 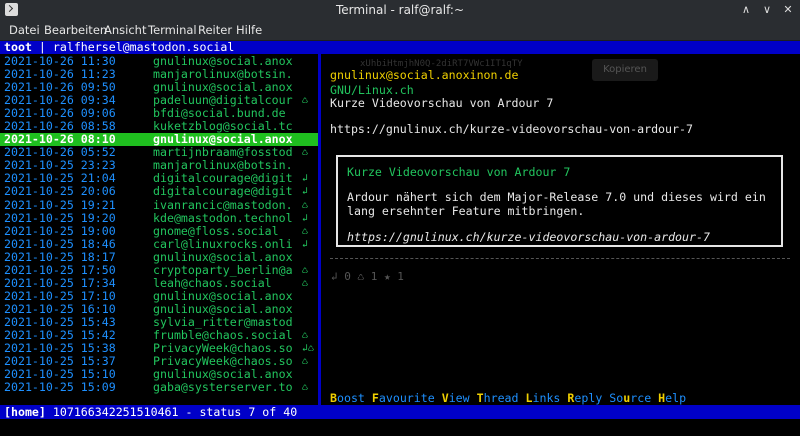 What do you see at coordinates (24, 30) in the screenshot?
I see `menu-datei: Datei` at bounding box center [24, 30].